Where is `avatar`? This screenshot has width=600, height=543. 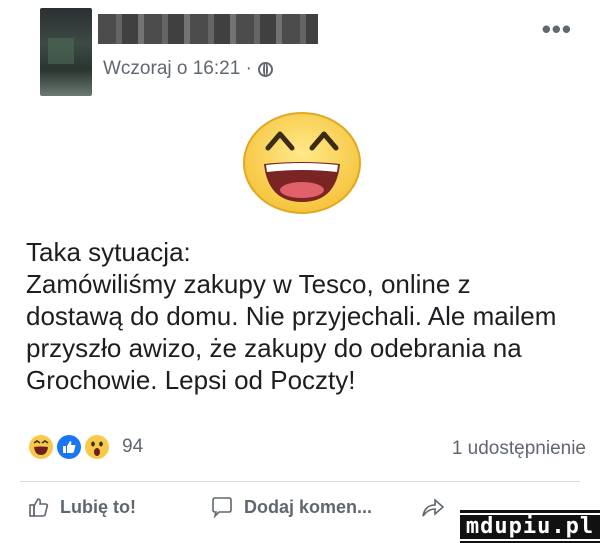 avatar is located at coordinates (66, 52).